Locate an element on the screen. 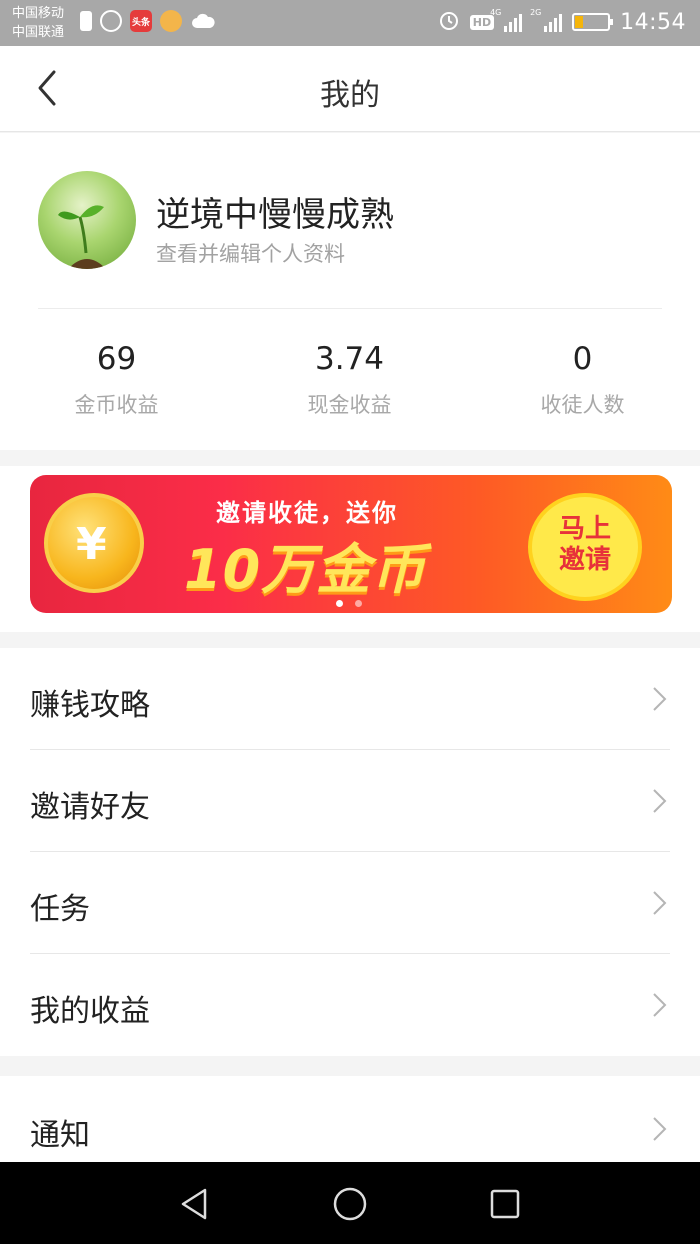  nav-home-button is located at coordinates (350, 1204).